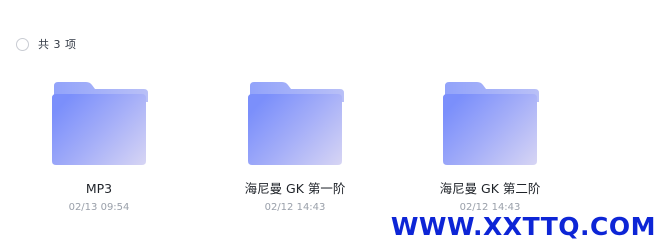  I want to click on modified-date: 02/12 14:43, so click(295, 207).